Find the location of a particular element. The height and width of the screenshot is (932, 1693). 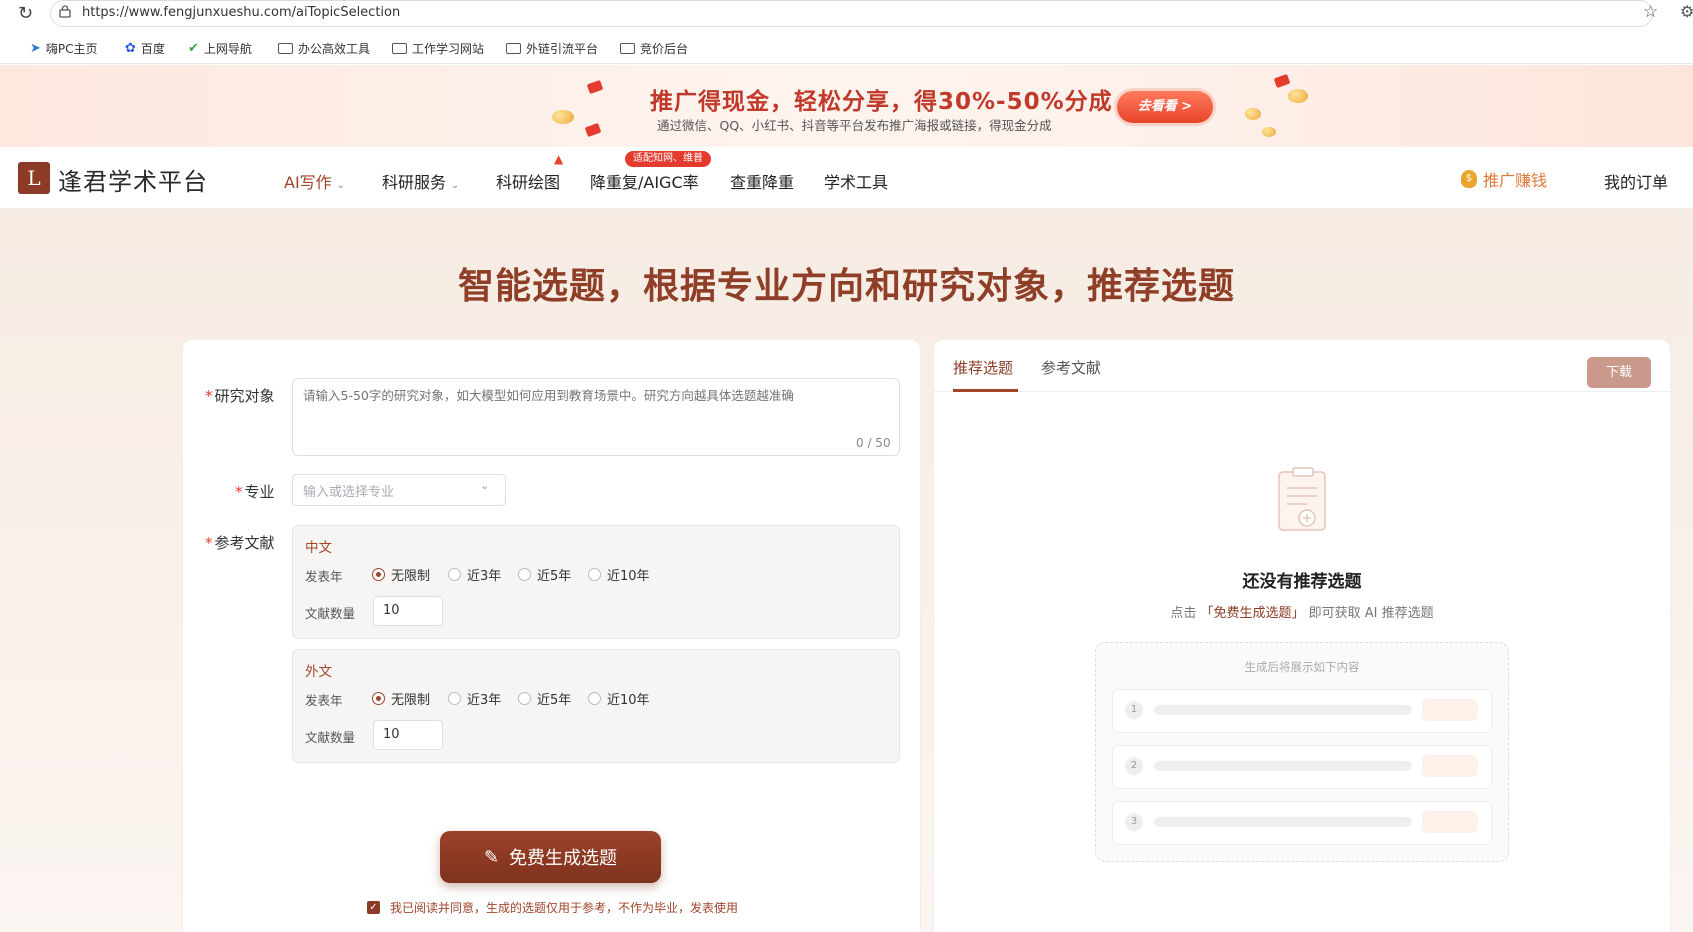

tab-references: 参考文献 is located at coordinates (1071, 367).